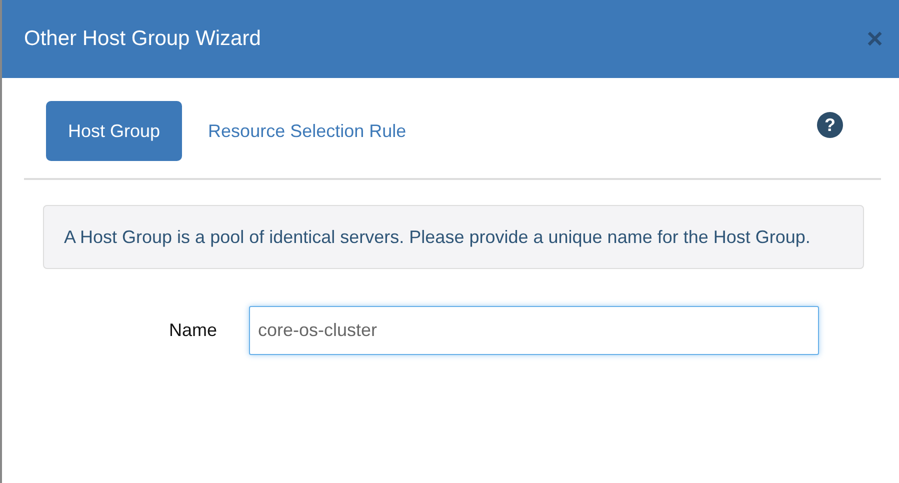 The width and height of the screenshot is (899, 483). I want to click on window-title: Other Host Group Wizard, so click(143, 39).